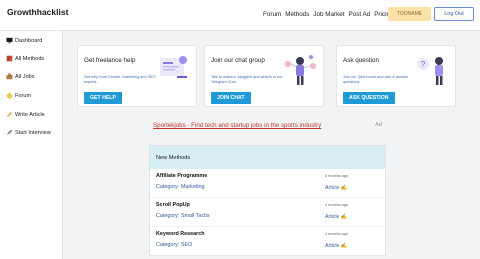  I want to click on sidebar-item-label: Write Article, so click(30, 114).